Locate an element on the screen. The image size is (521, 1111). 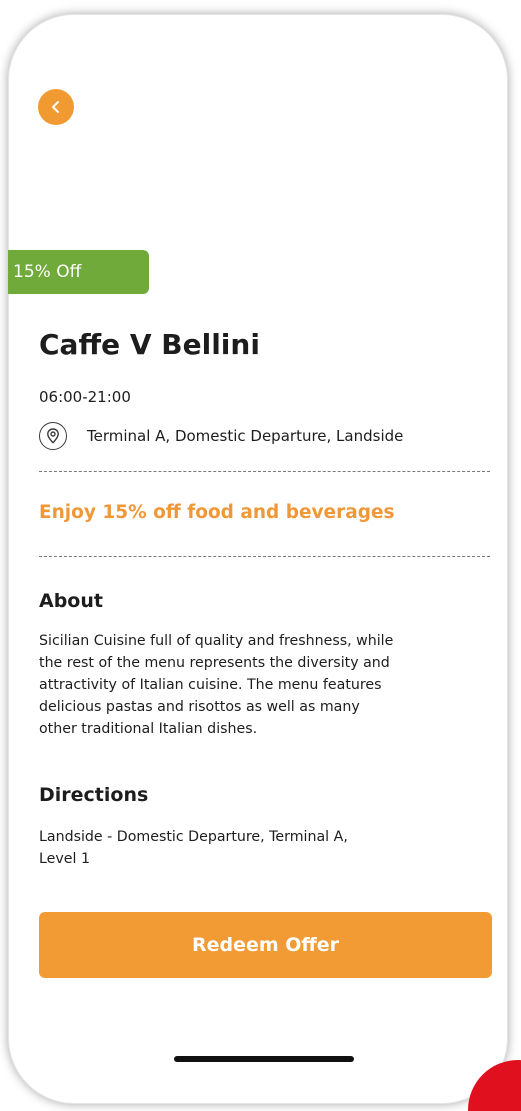
chevron-left-icon is located at coordinates (55, 107).